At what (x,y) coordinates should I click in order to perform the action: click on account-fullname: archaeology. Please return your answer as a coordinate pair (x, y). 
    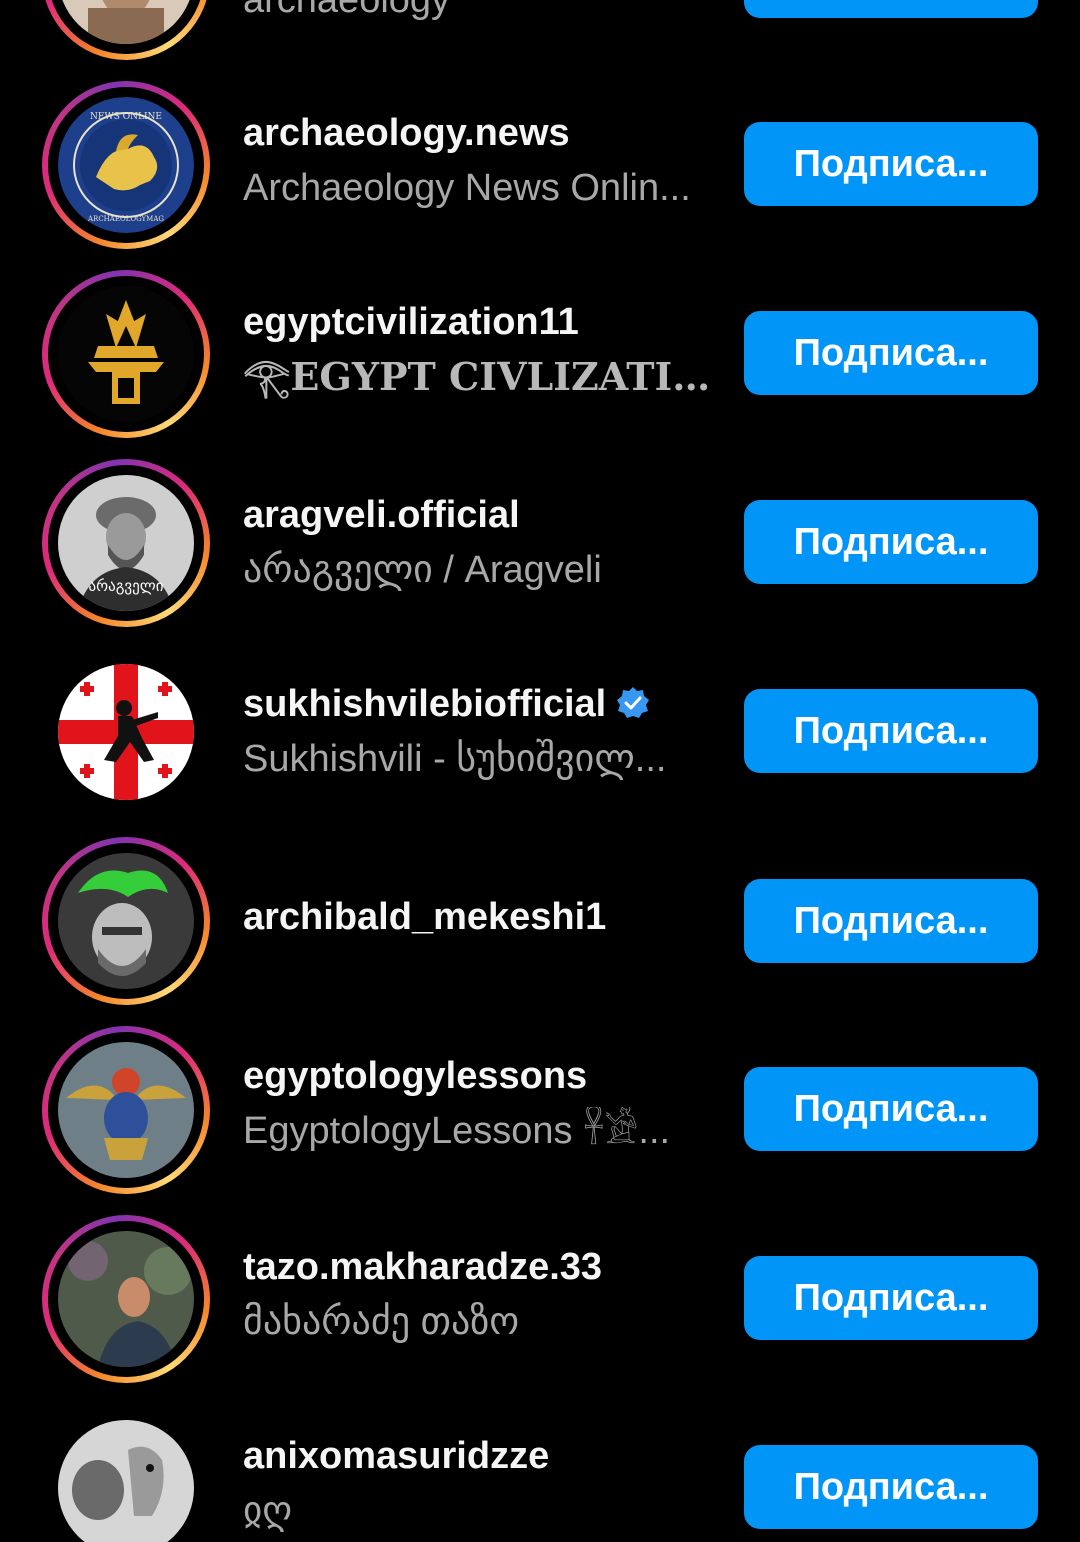
    Looking at the image, I should click on (347, 10).